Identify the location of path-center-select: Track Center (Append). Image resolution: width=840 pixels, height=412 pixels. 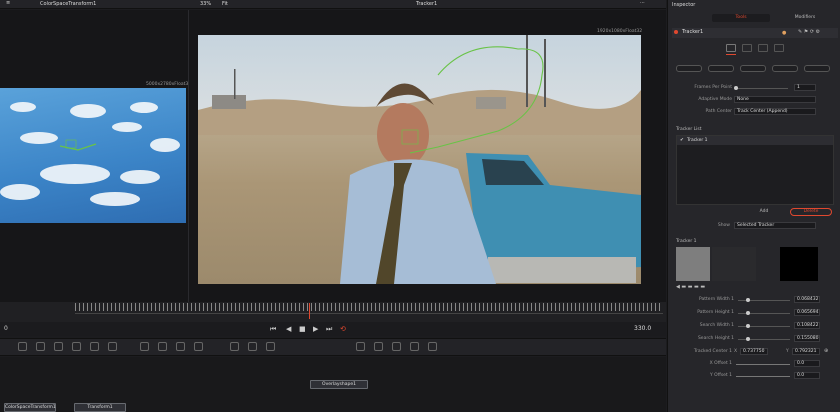
(775, 111).